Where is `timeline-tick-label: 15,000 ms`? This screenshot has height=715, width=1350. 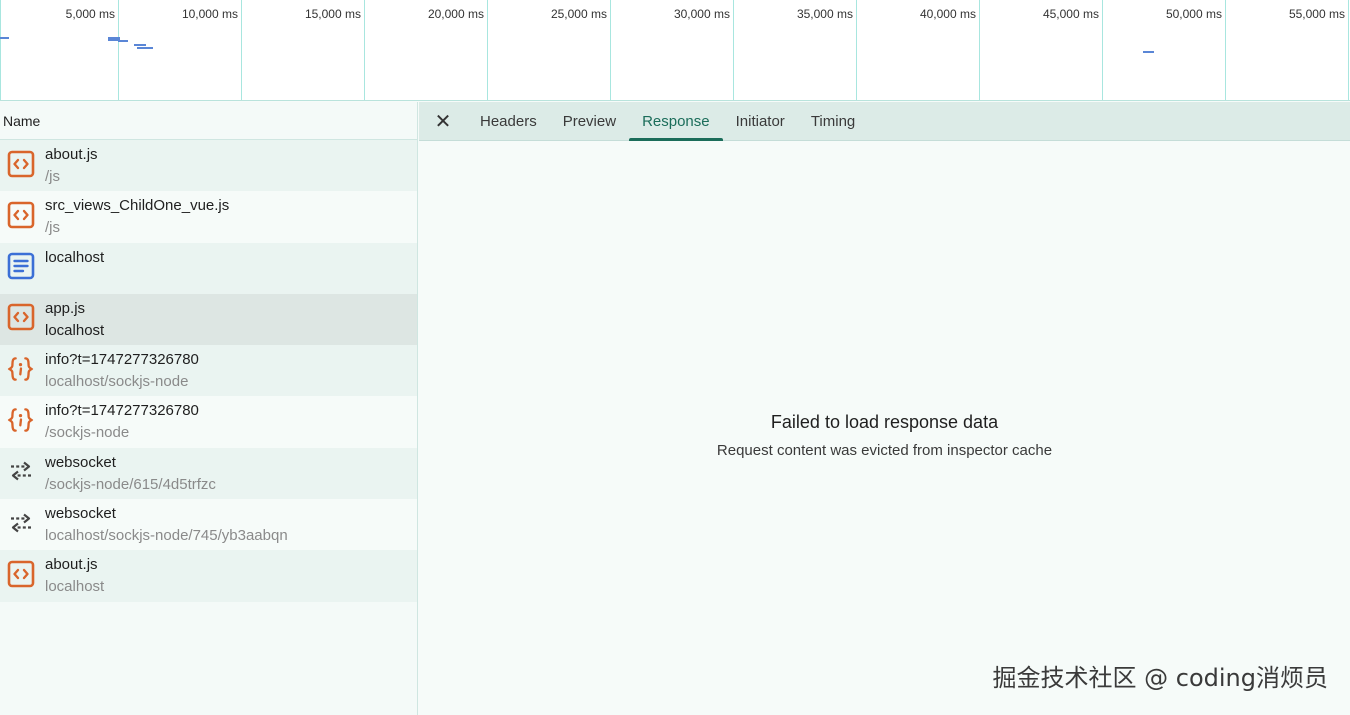
timeline-tick-label: 15,000 ms is located at coordinates (332, 14).